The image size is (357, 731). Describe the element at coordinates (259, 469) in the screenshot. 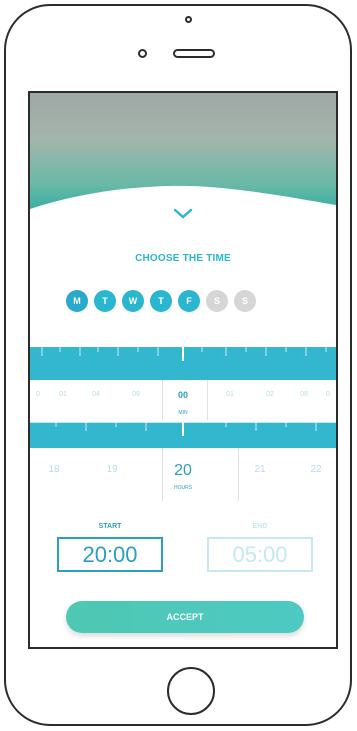

I see `hour-tick: 21` at that location.